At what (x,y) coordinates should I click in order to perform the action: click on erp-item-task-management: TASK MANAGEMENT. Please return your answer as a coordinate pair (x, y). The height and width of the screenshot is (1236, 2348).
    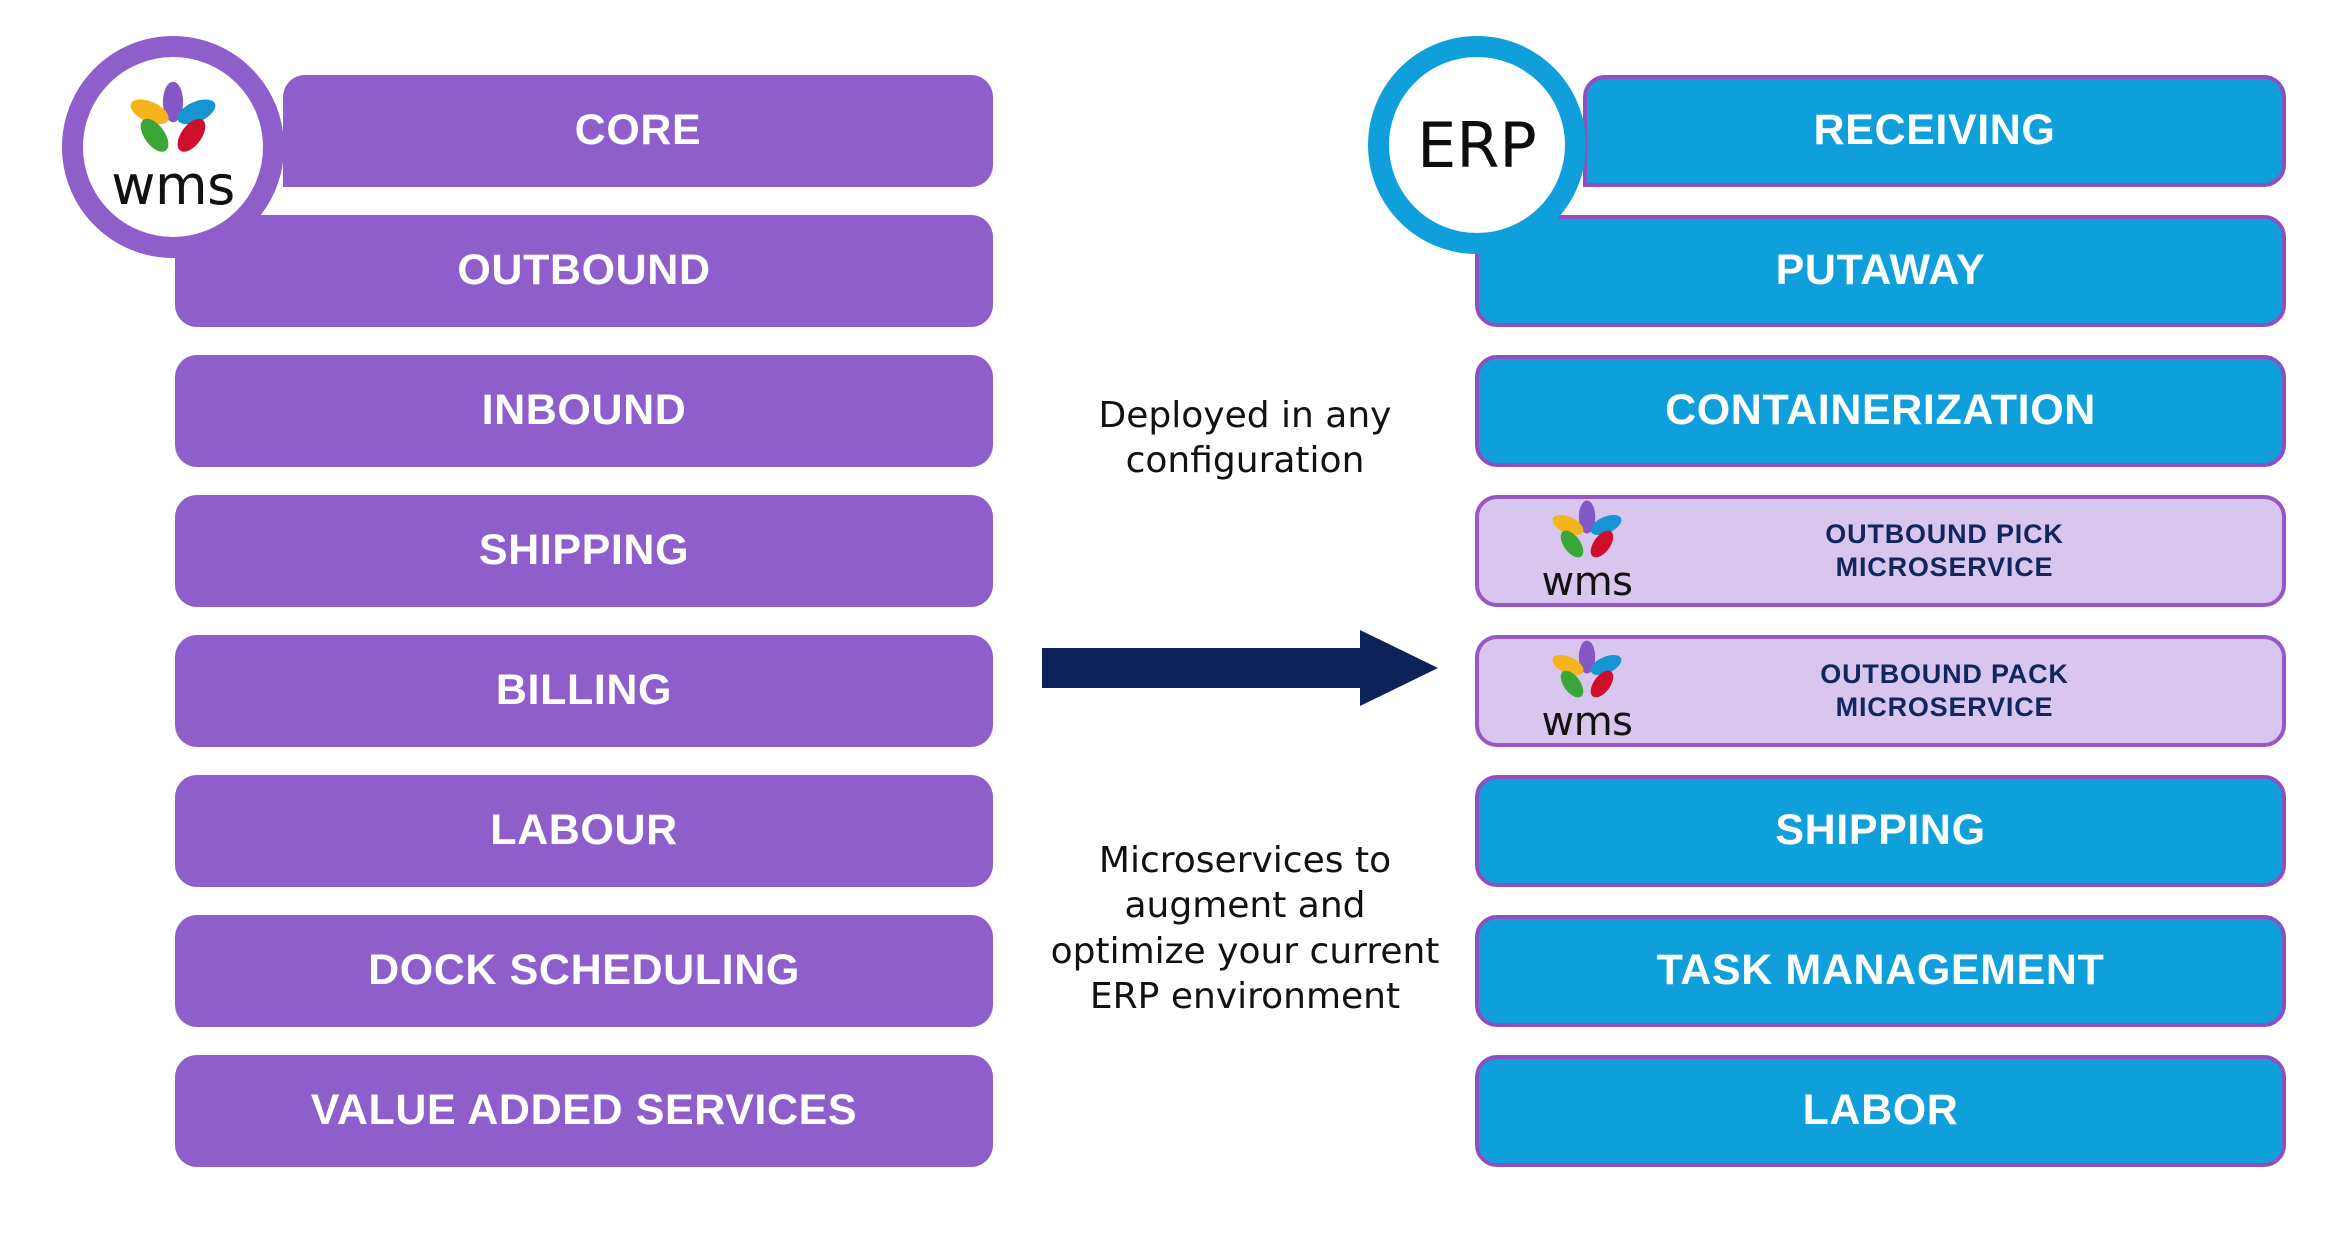
    Looking at the image, I should click on (1880, 971).